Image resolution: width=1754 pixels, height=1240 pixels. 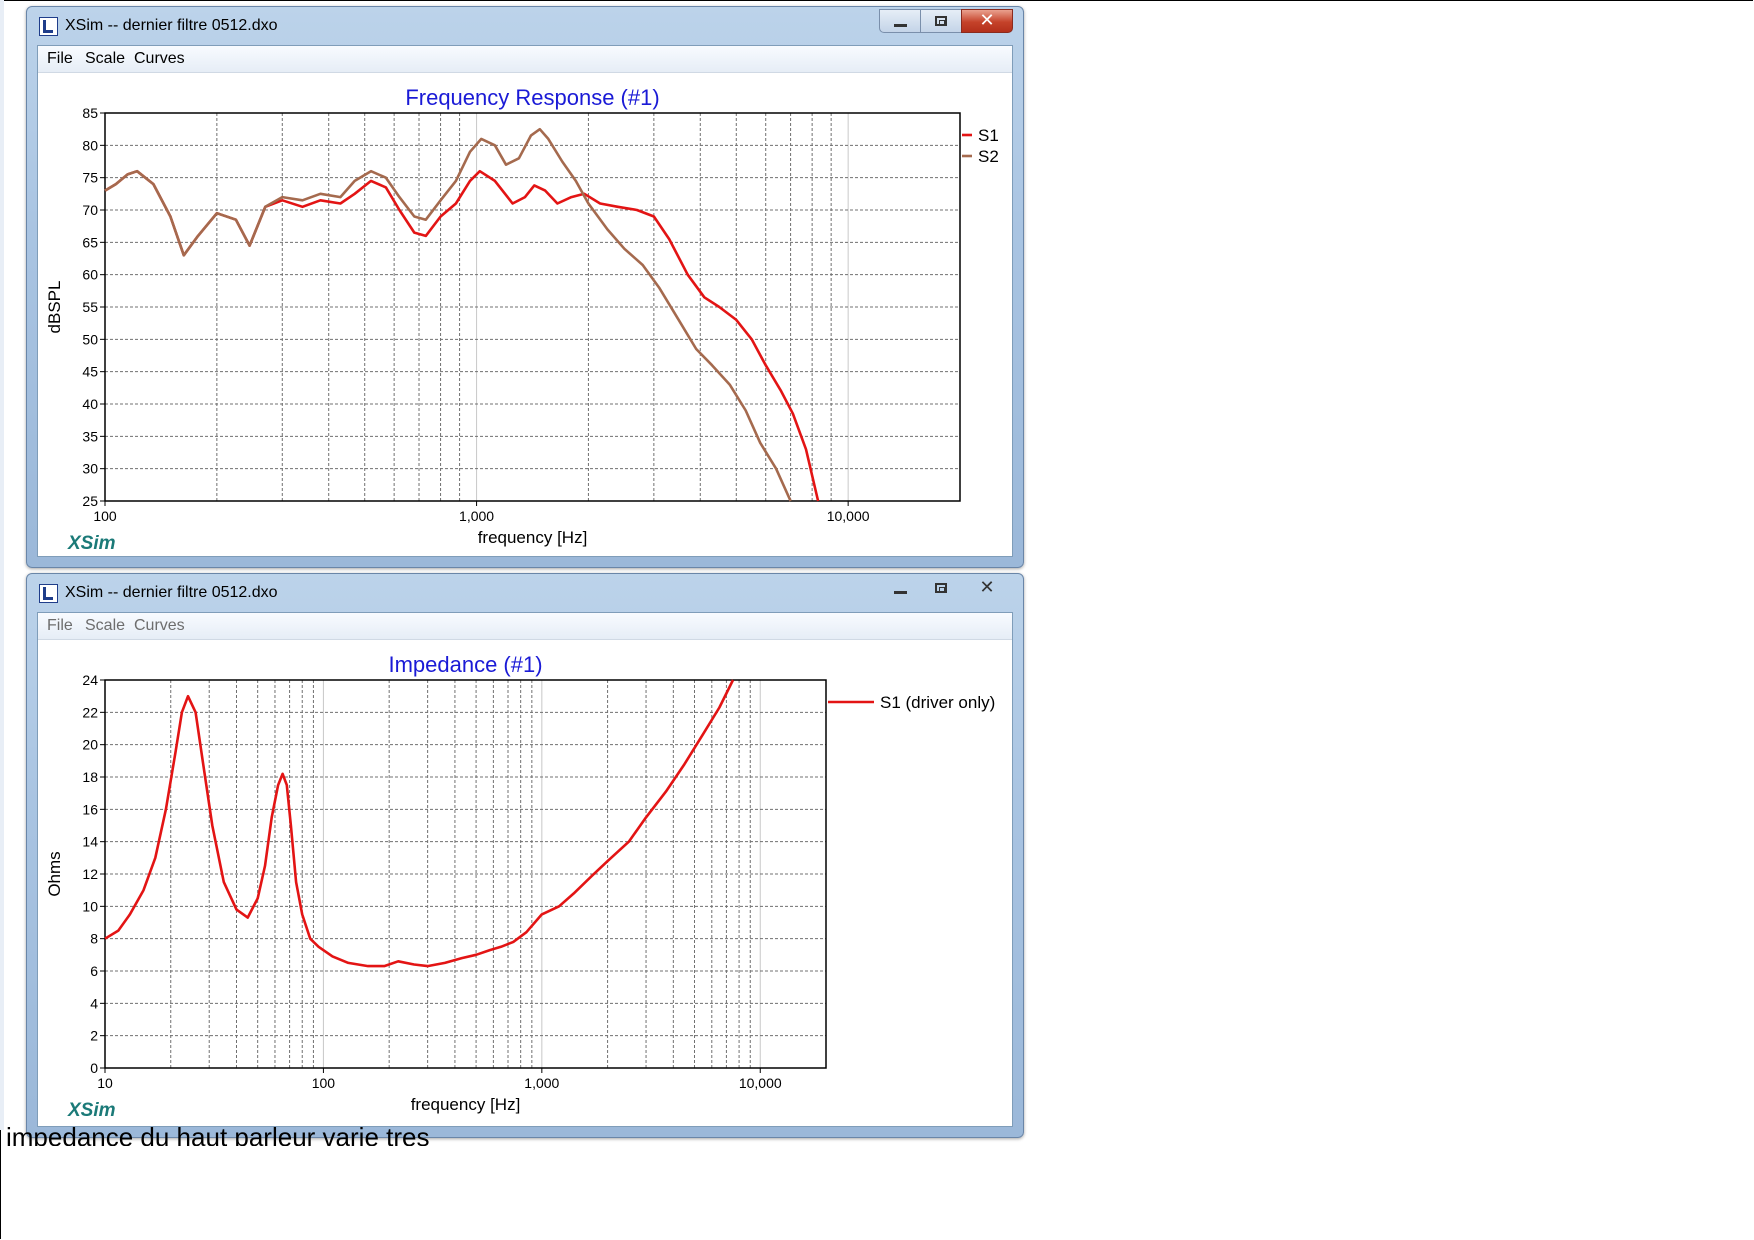 What do you see at coordinates (90, 113) in the screenshot?
I see `y-tick-label: 85` at bounding box center [90, 113].